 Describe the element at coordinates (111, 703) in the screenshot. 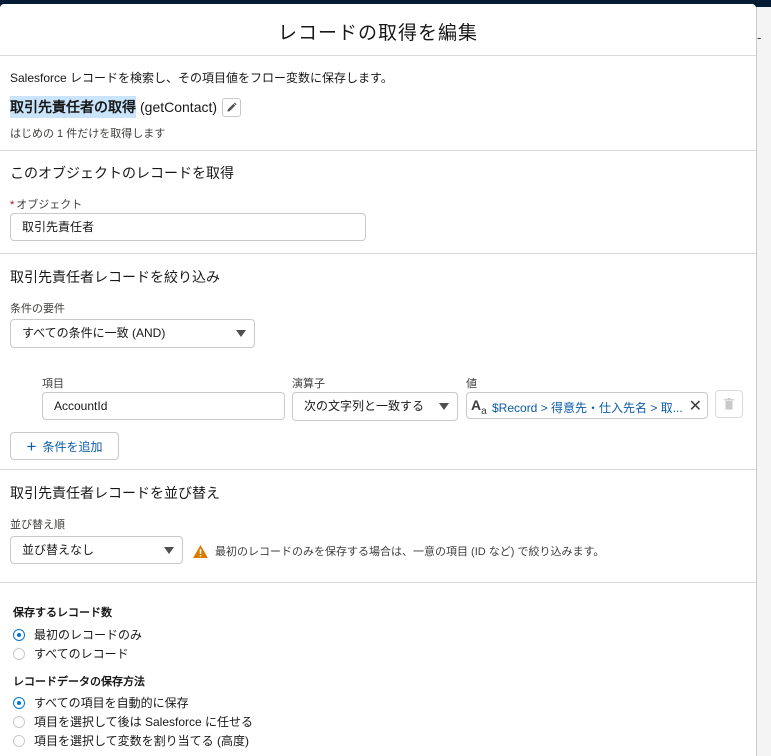

I see `radio-label: すべての項目を自動的に保存` at that location.